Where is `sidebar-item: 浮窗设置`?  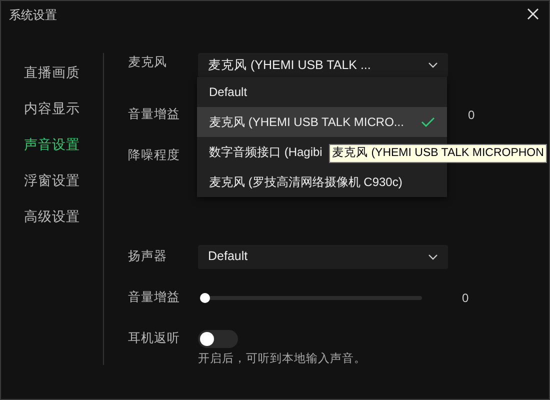
sidebar-item: 浮窗设置 is located at coordinates (40, 181).